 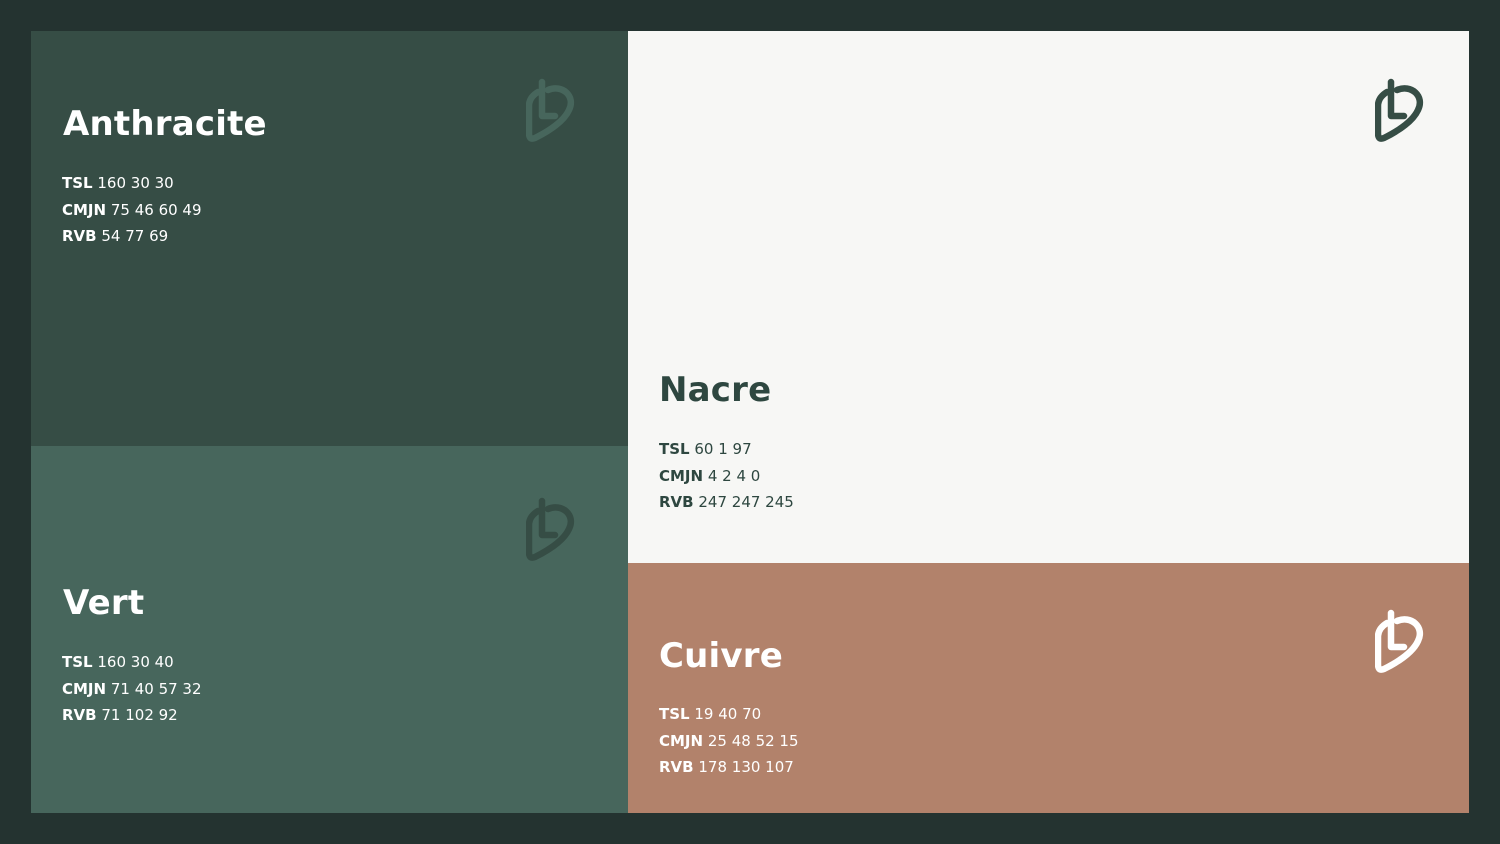 I want to click on swatch-title: Vert, so click(x=104, y=603).